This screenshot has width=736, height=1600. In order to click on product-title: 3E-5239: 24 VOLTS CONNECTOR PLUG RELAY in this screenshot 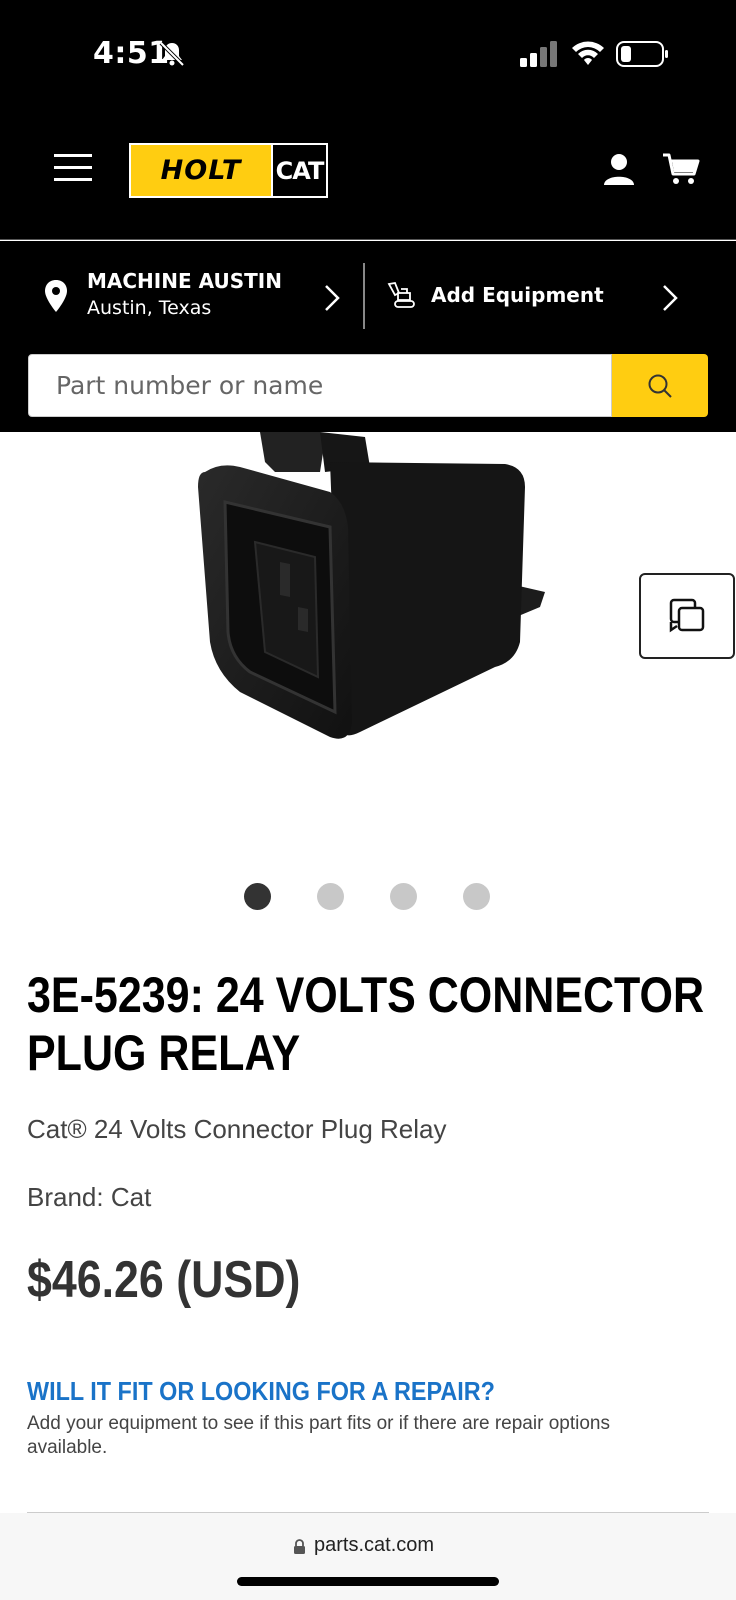, I will do `click(366, 1024)`.